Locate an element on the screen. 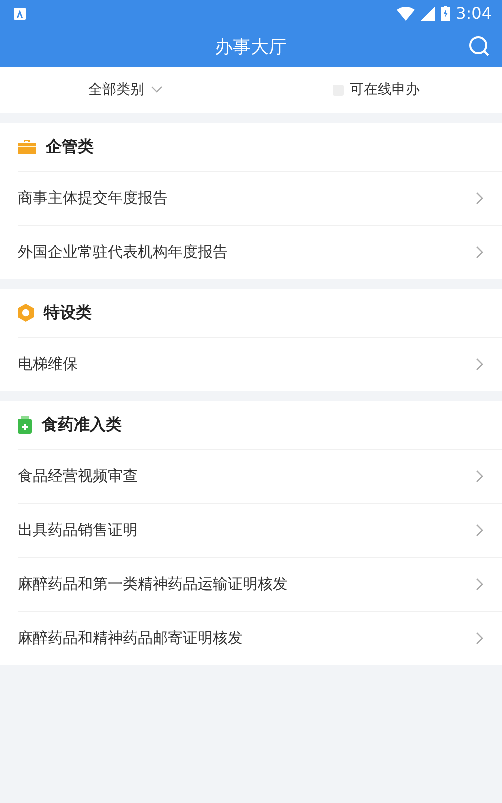  briefcase-icon is located at coordinates (27, 147).